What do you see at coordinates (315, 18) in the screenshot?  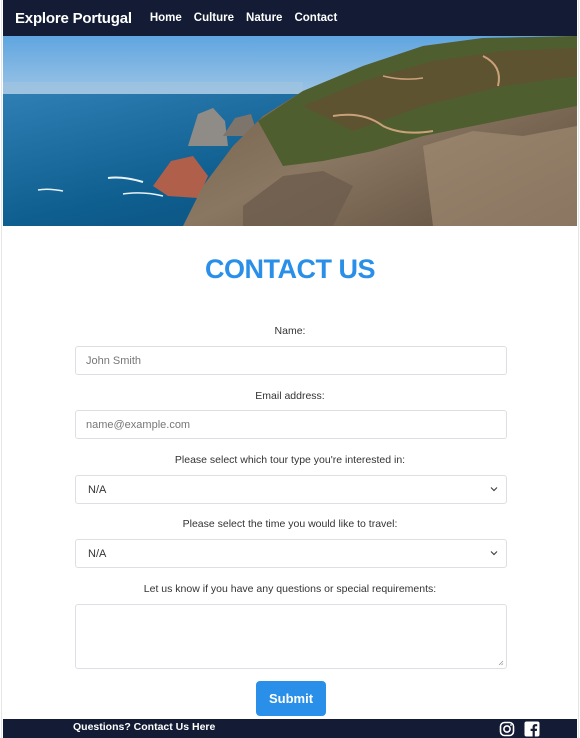 I see `nav-link-contact: Contact` at bounding box center [315, 18].